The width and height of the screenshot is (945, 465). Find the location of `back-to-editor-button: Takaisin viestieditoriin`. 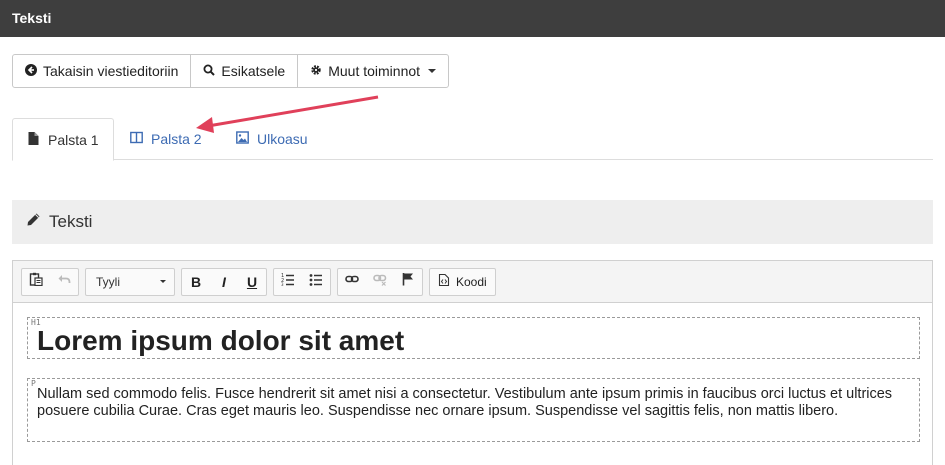

back-to-editor-button: Takaisin viestieditoriin is located at coordinates (102, 71).